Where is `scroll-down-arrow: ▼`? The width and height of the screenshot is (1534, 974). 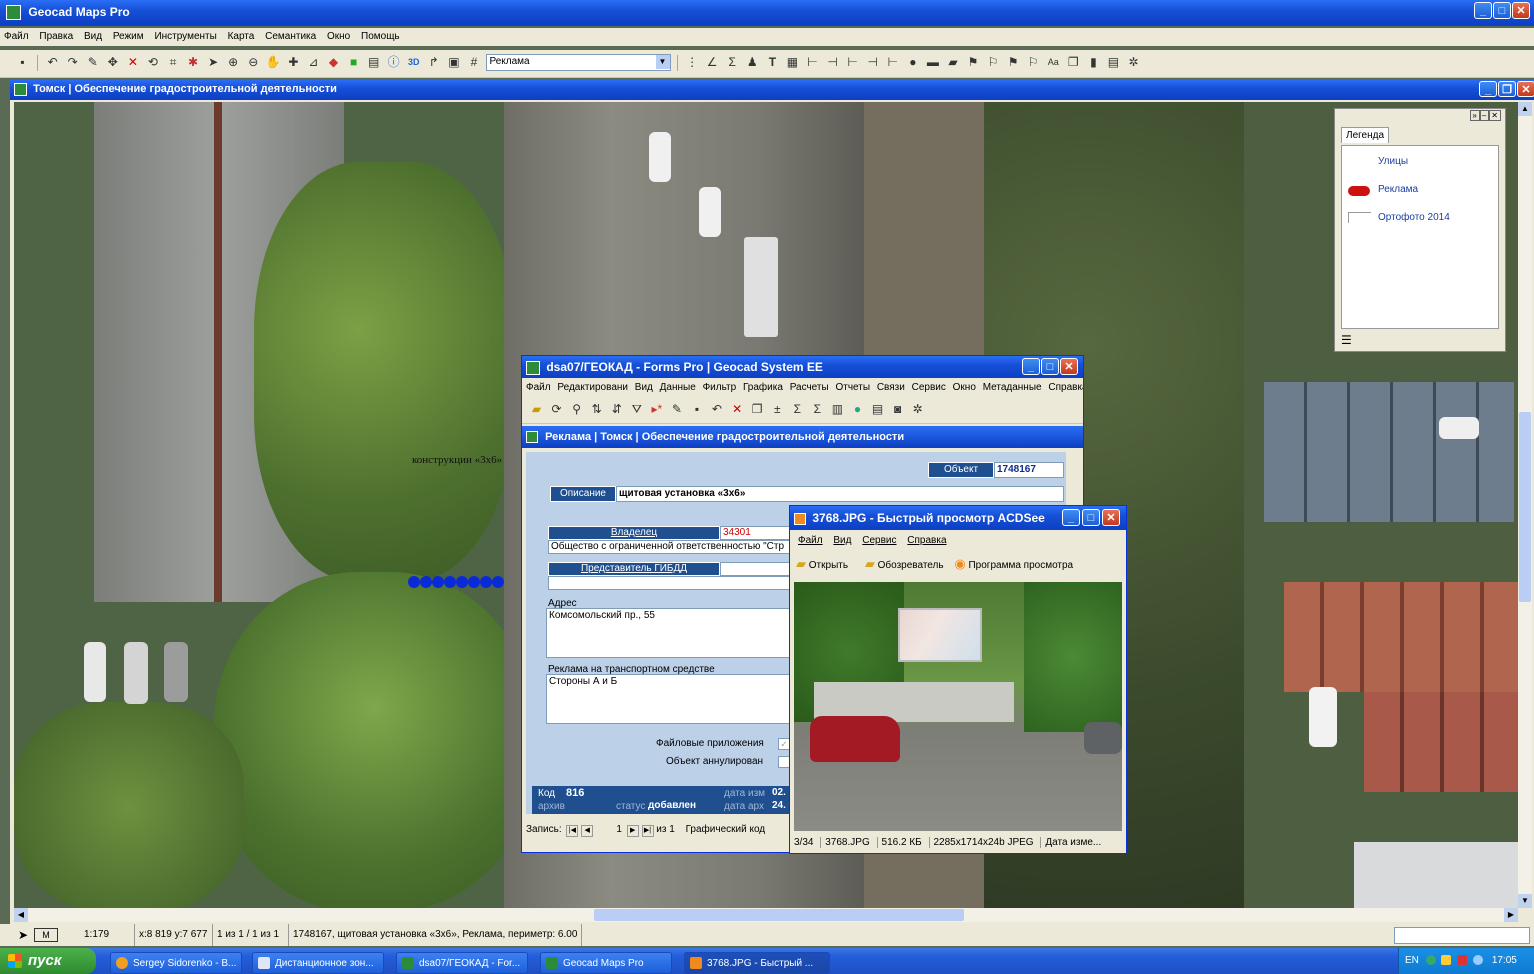 scroll-down-arrow: ▼ is located at coordinates (1525, 901).